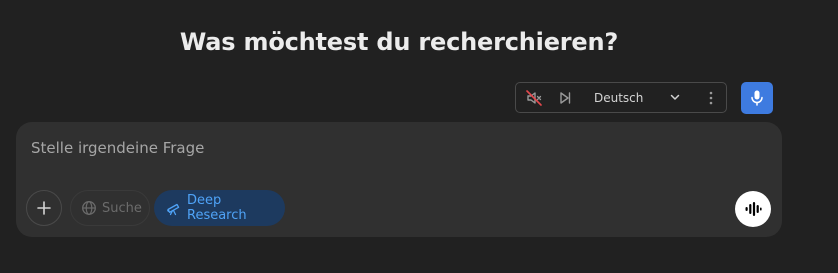  Describe the element at coordinates (122, 208) in the screenshot. I see `search-label: Suche` at that location.